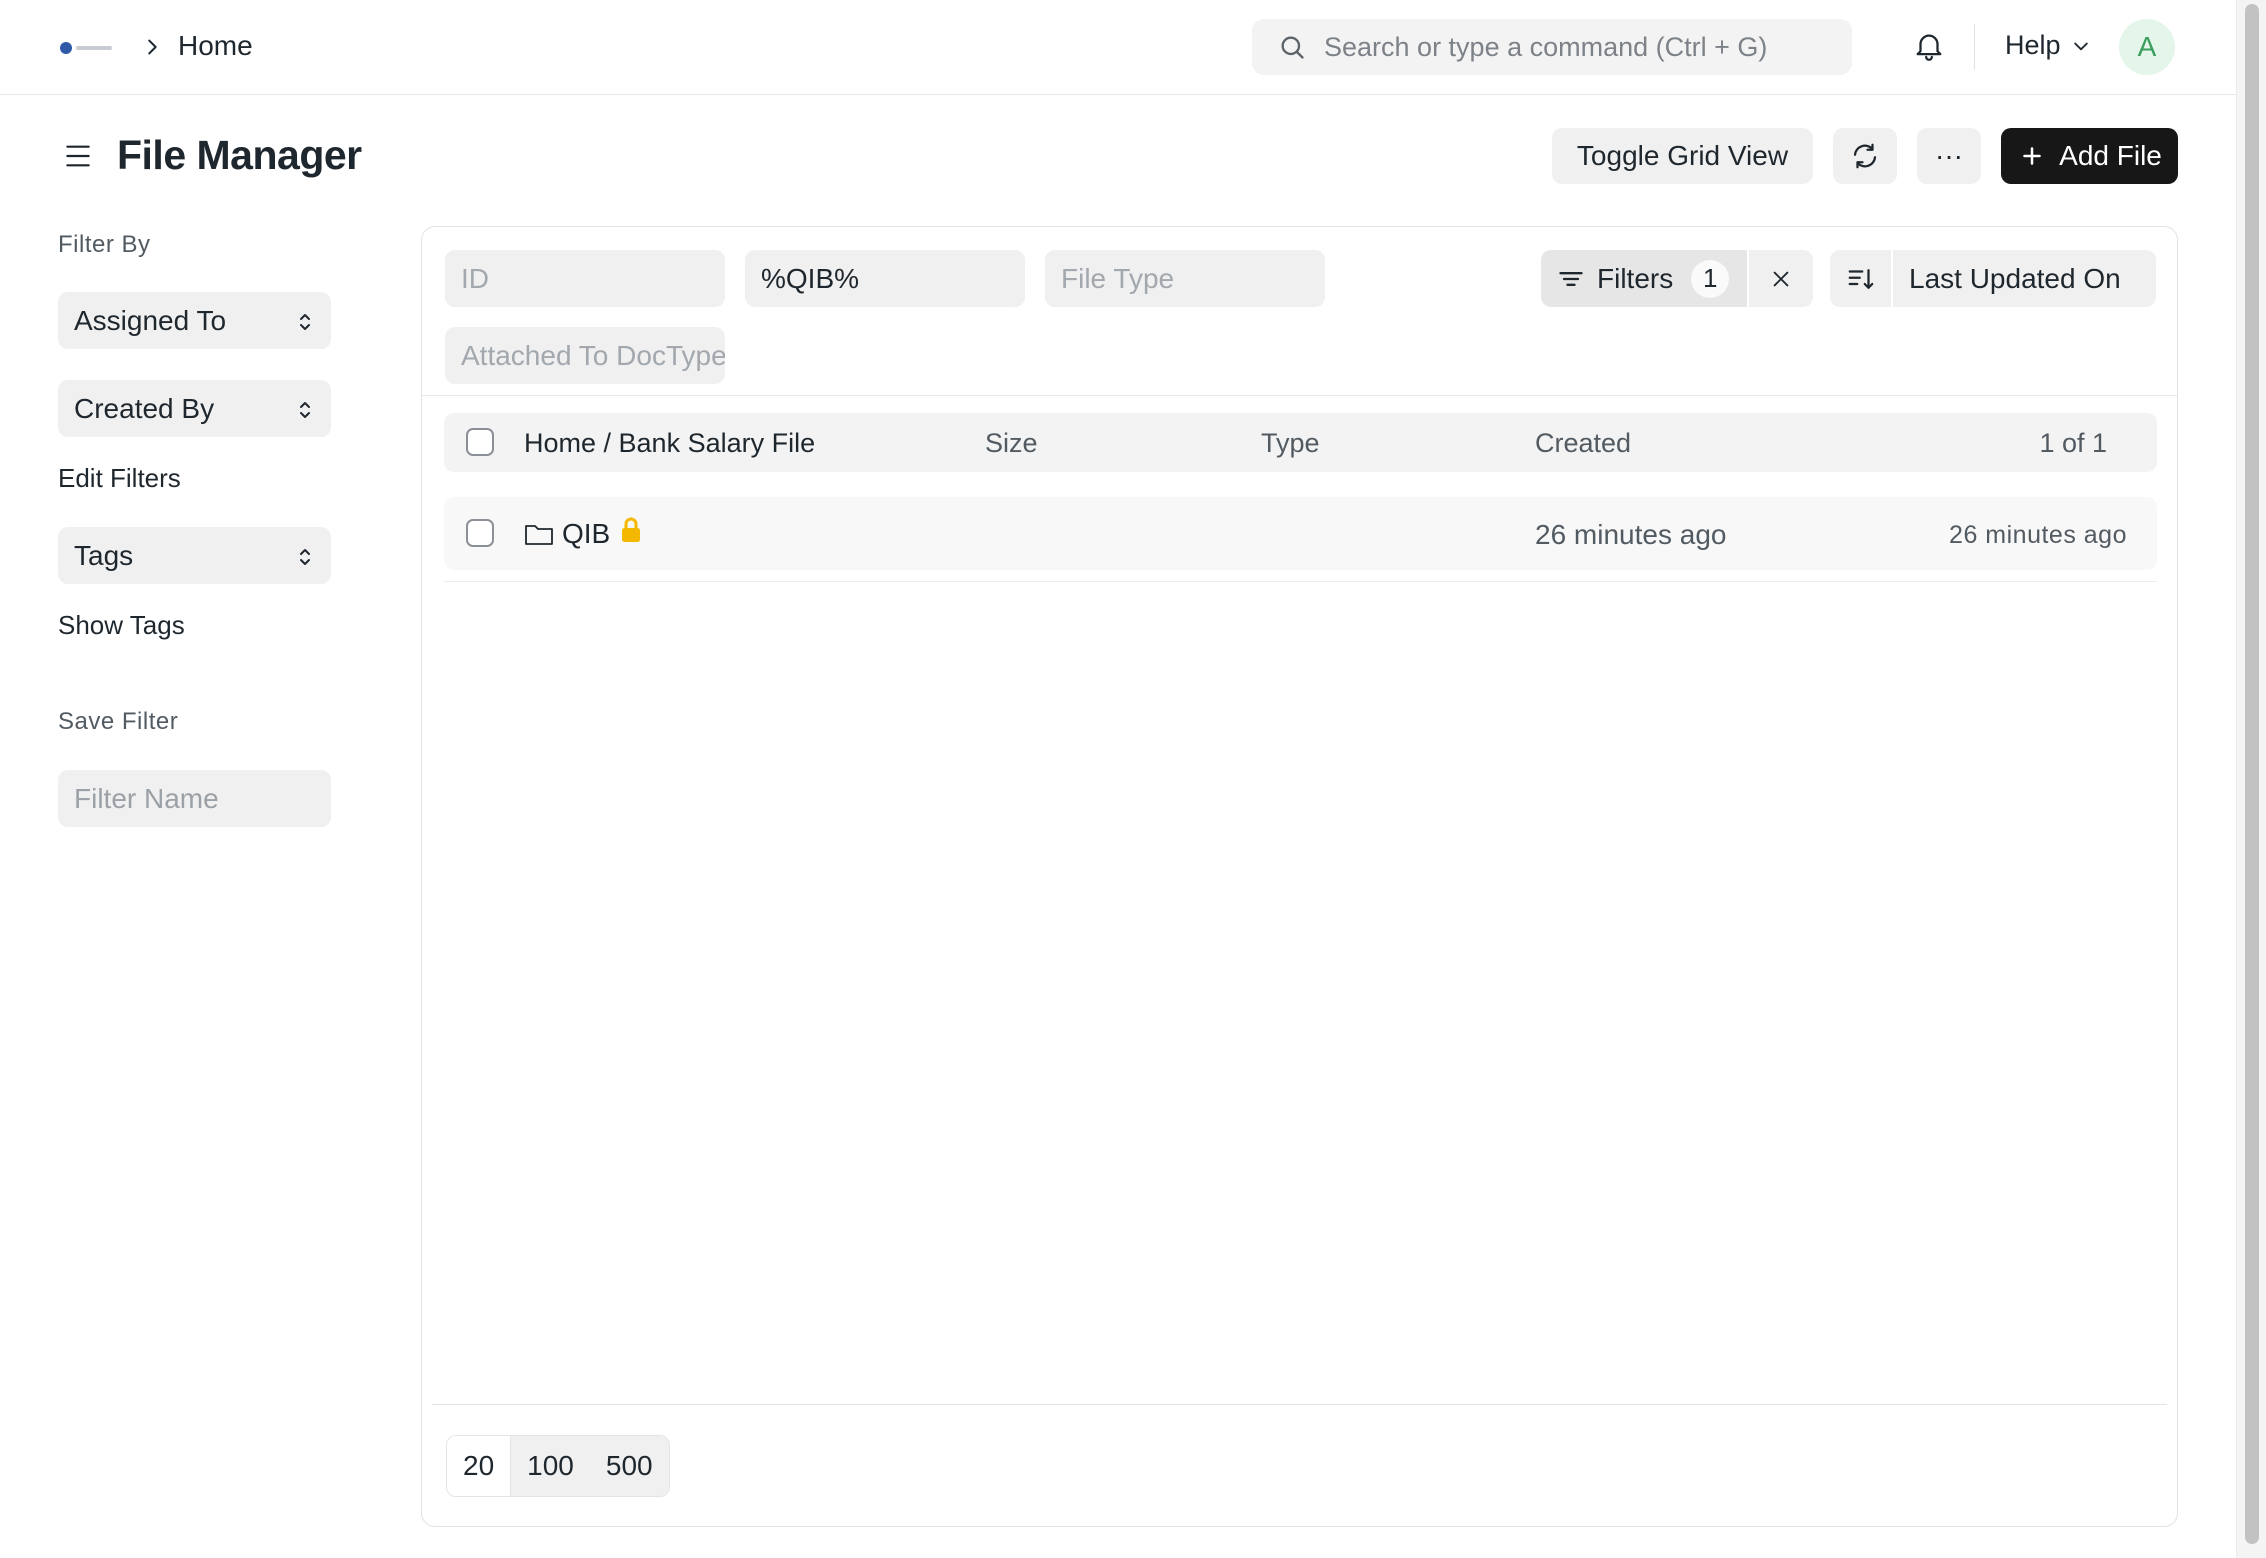 This screenshot has height=1558, width=2266. What do you see at coordinates (121, 625) in the screenshot?
I see `show-tags-link: Show Tags` at bounding box center [121, 625].